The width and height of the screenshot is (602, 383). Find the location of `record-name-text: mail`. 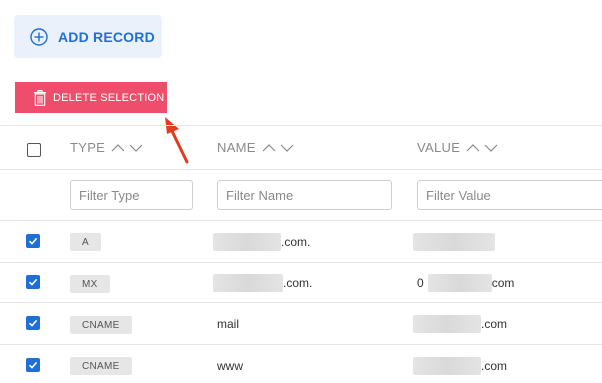

record-name-text: mail is located at coordinates (228, 324).